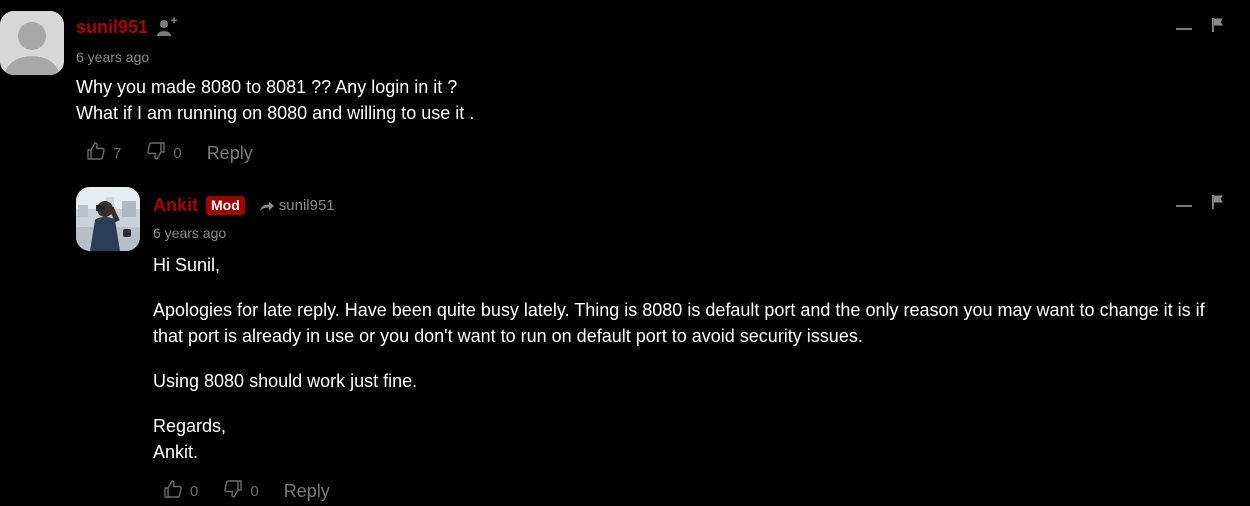 This screenshot has height=506, width=1250. What do you see at coordinates (225, 205) in the screenshot?
I see `mod-badge: Mod` at bounding box center [225, 205].